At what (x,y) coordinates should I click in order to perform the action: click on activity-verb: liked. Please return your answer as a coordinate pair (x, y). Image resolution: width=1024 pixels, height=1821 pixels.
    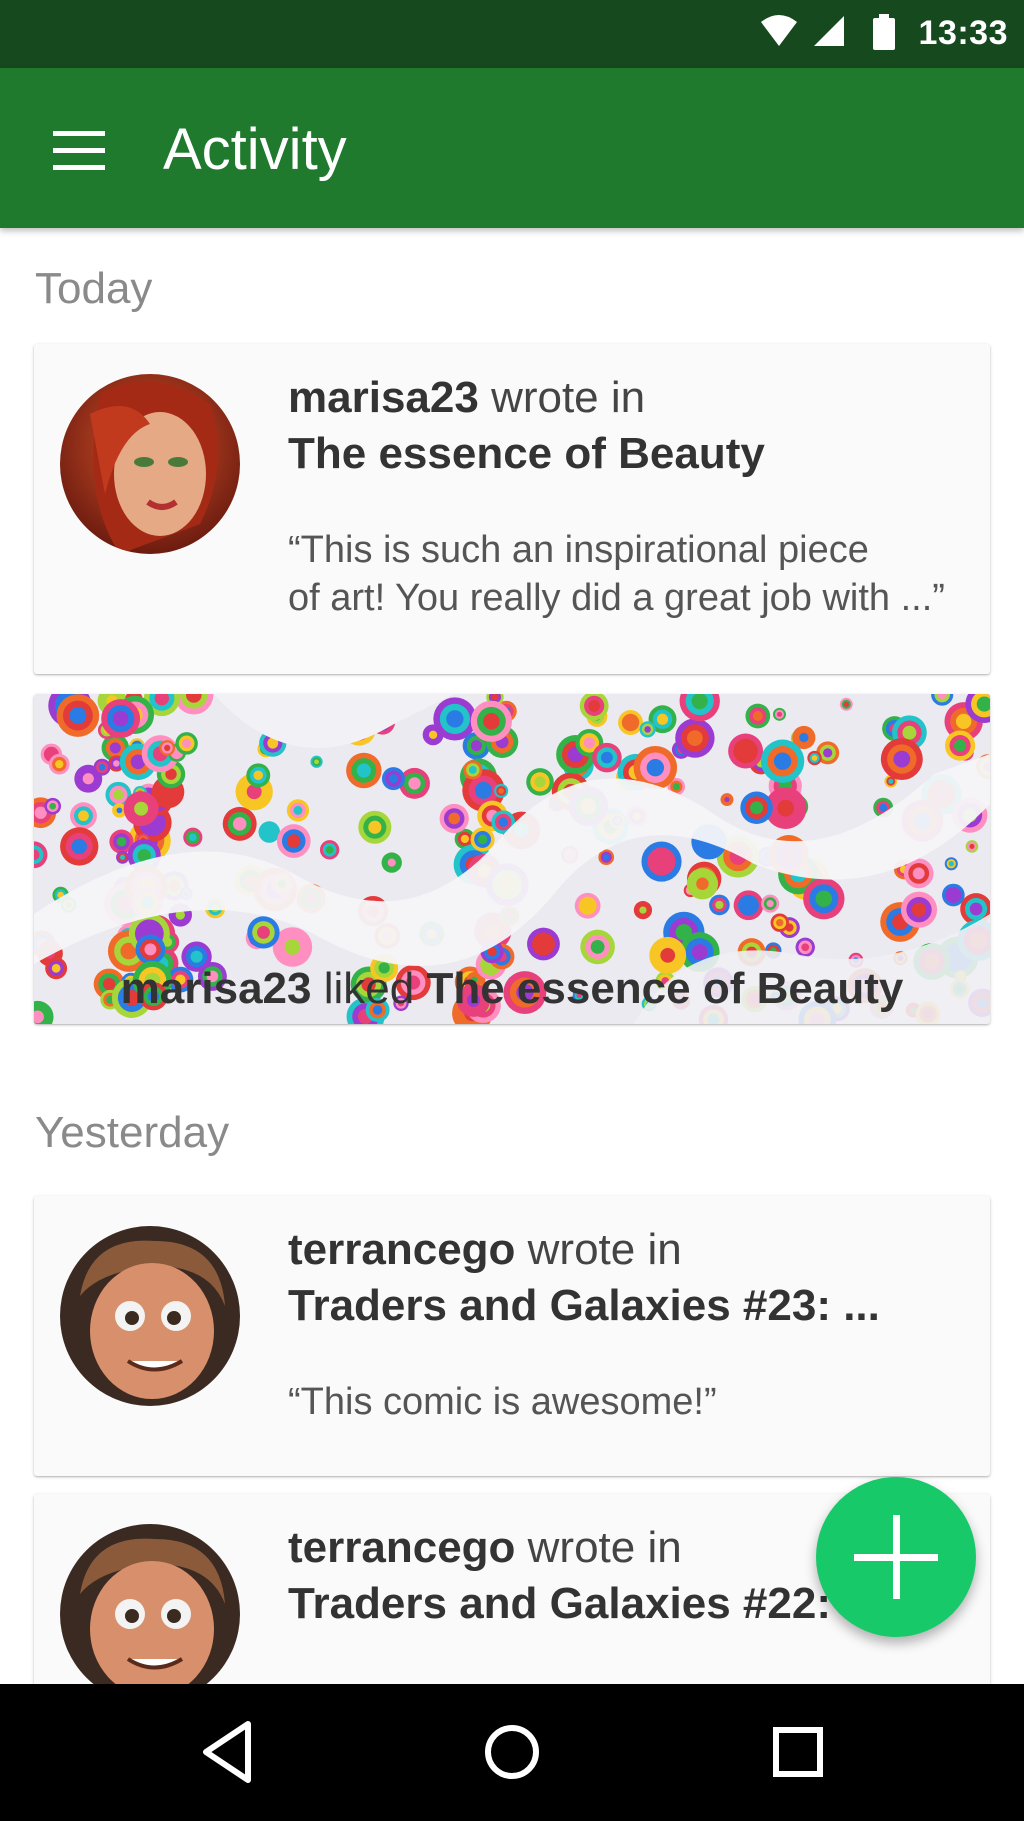
    Looking at the image, I should click on (369, 988).